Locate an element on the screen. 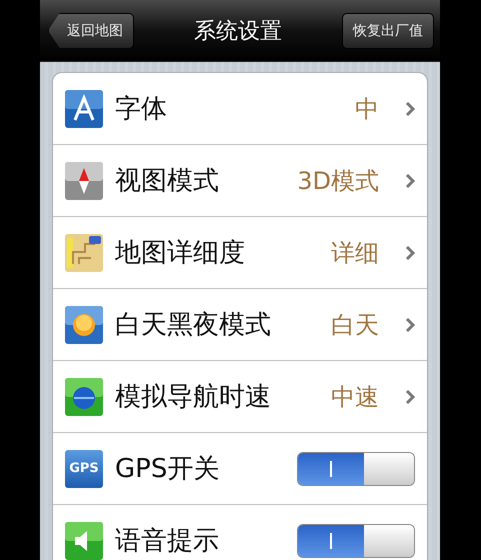 The height and width of the screenshot is (560, 481). setting-label: 语音提示 is located at coordinates (167, 541).